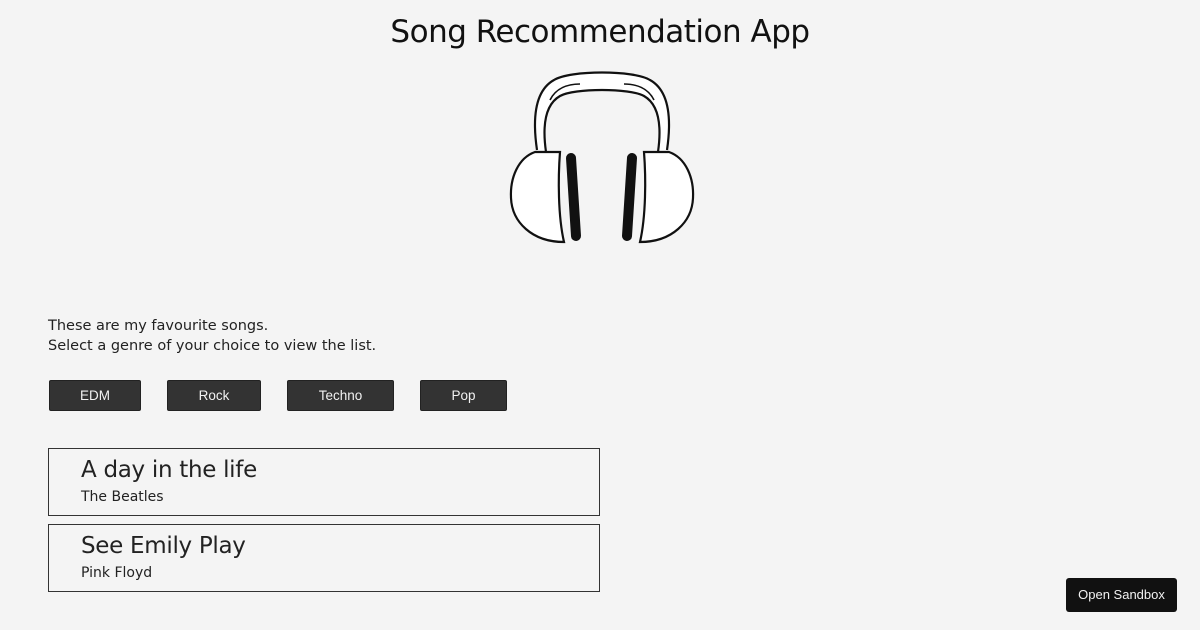 The image size is (1200, 630). What do you see at coordinates (1121, 595) in the screenshot?
I see `open-sandbox-button: Open Sandbox` at bounding box center [1121, 595].